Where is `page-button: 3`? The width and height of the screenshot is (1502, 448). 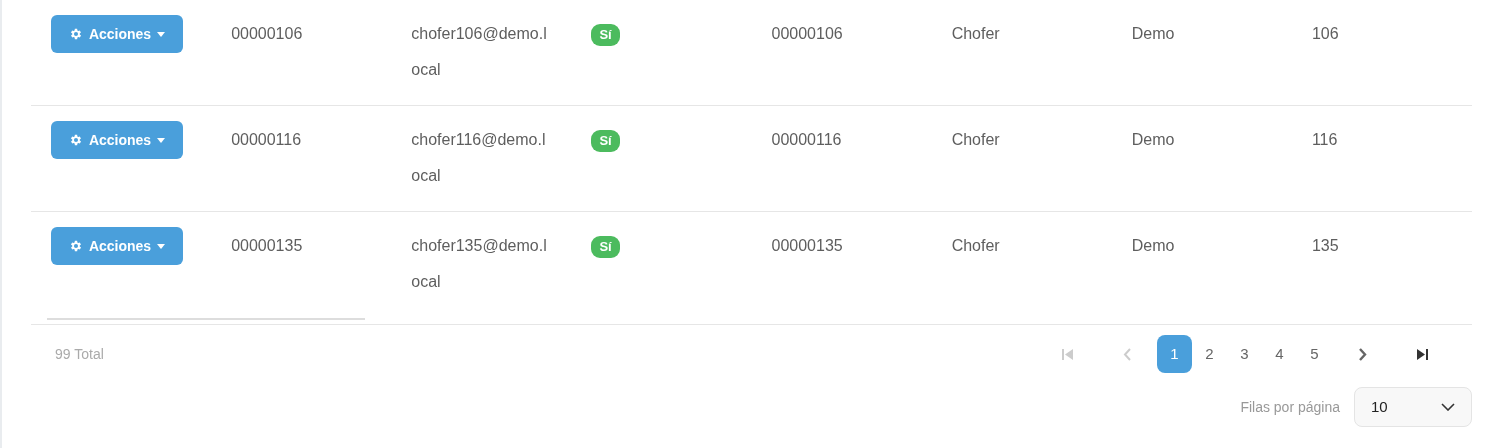
page-button: 3 is located at coordinates (1244, 354).